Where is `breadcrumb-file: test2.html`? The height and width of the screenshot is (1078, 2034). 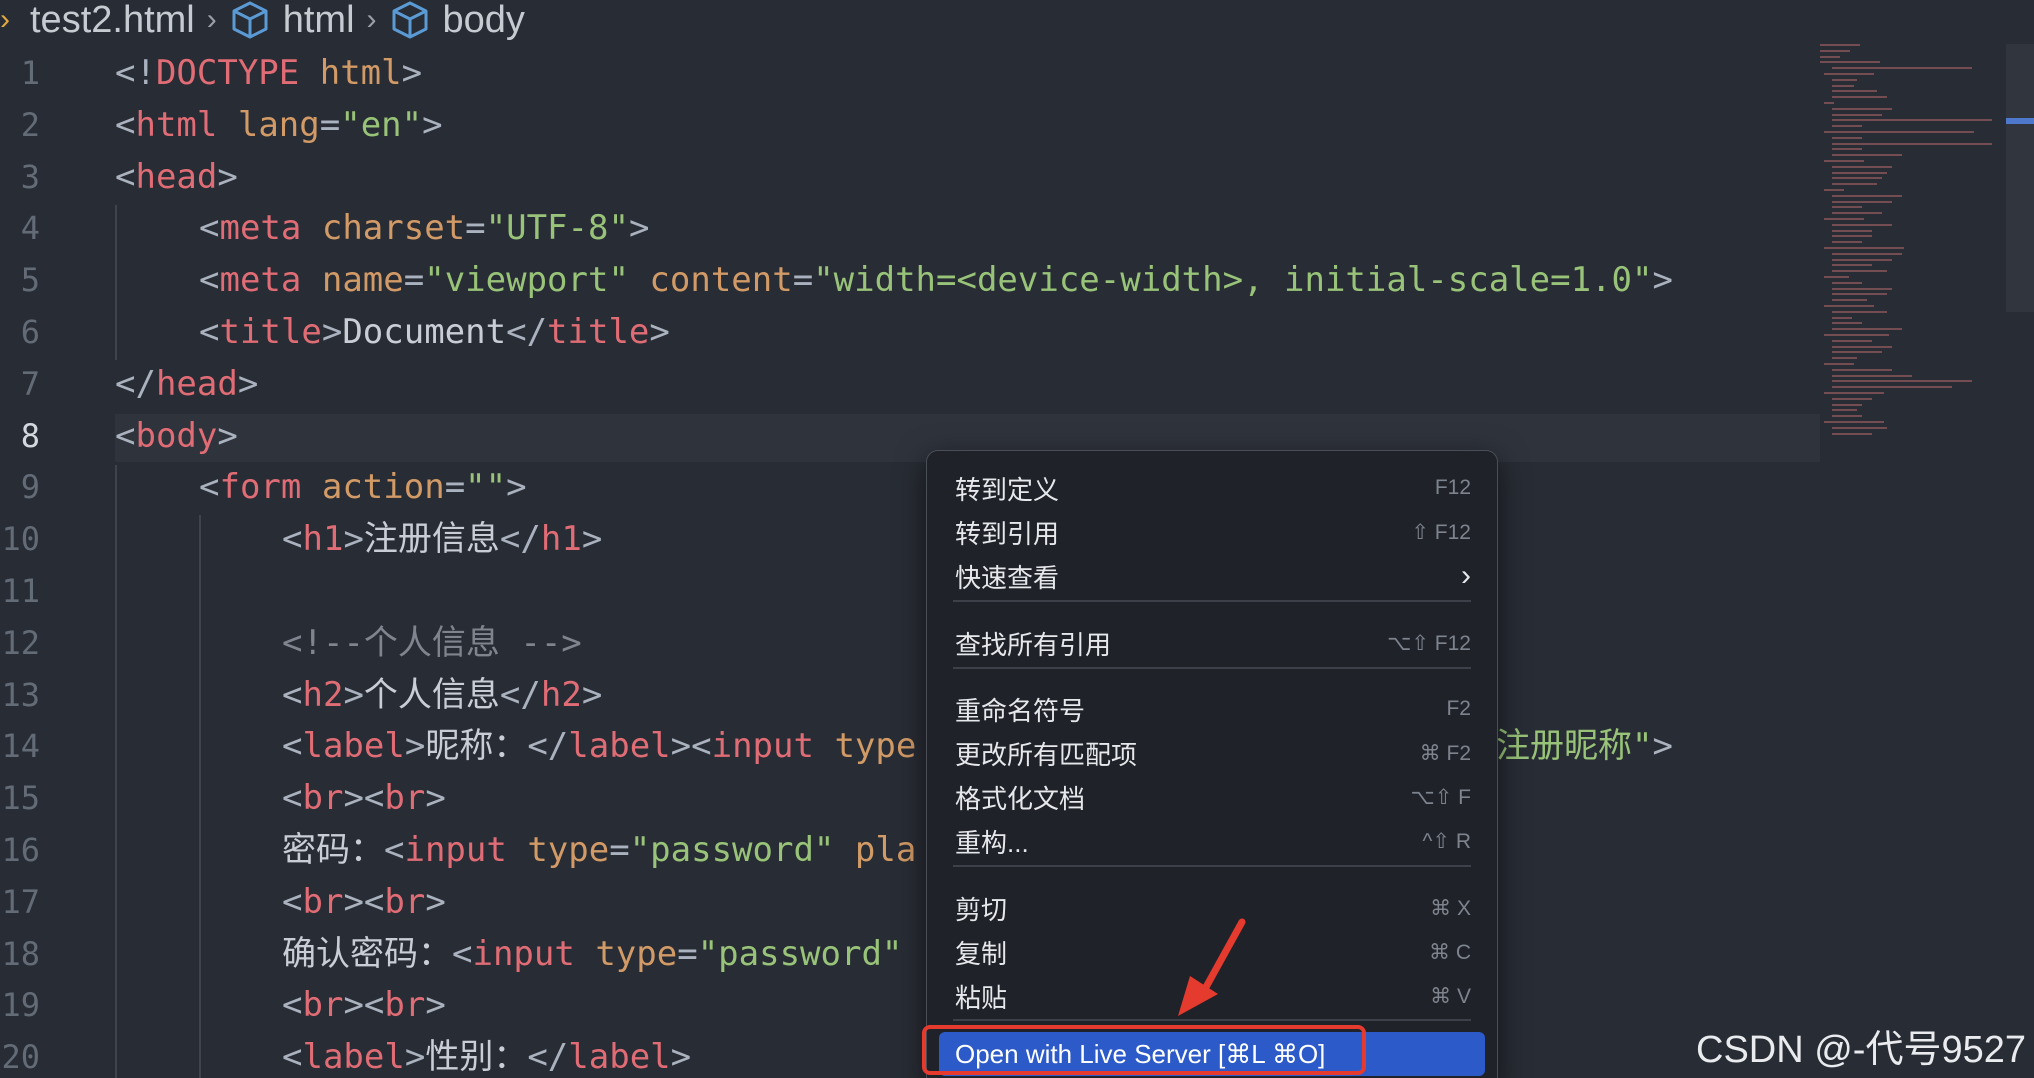
breadcrumb-file: test2.html is located at coordinates (112, 21).